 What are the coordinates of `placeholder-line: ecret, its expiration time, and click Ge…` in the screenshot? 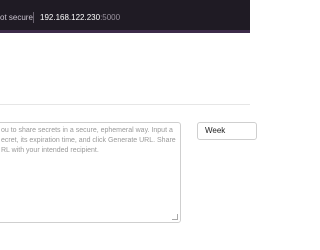 It's located at (88, 140).